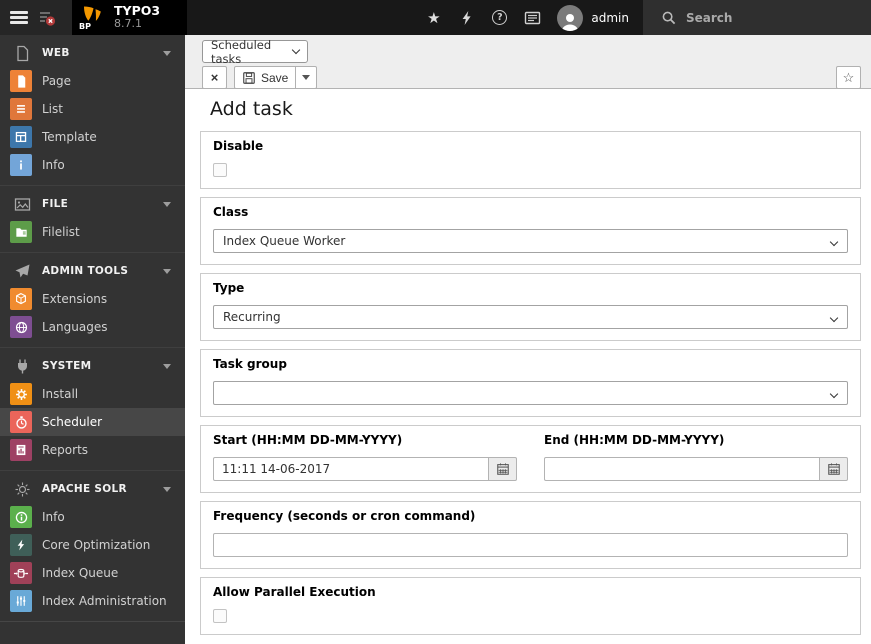 The width and height of the screenshot is (871, 644). Describe the element at coordinates (530, 241) in the screenshot. I see `class-select: Index Queue Worker` at that location.